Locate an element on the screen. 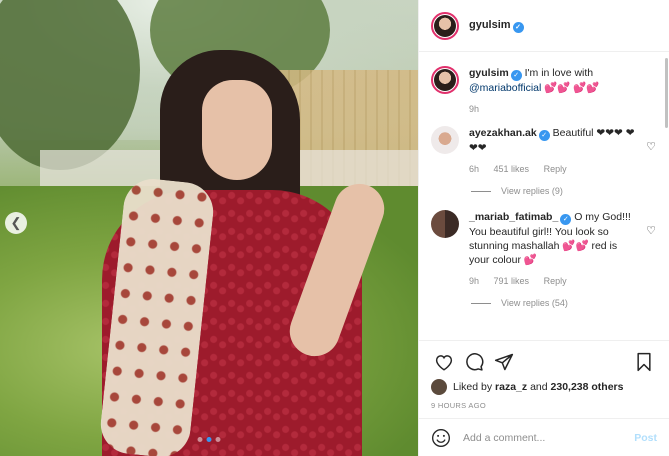 The width and height of the screenshot is (669, 456). carousel-dots is located at coordinates (209, 439).